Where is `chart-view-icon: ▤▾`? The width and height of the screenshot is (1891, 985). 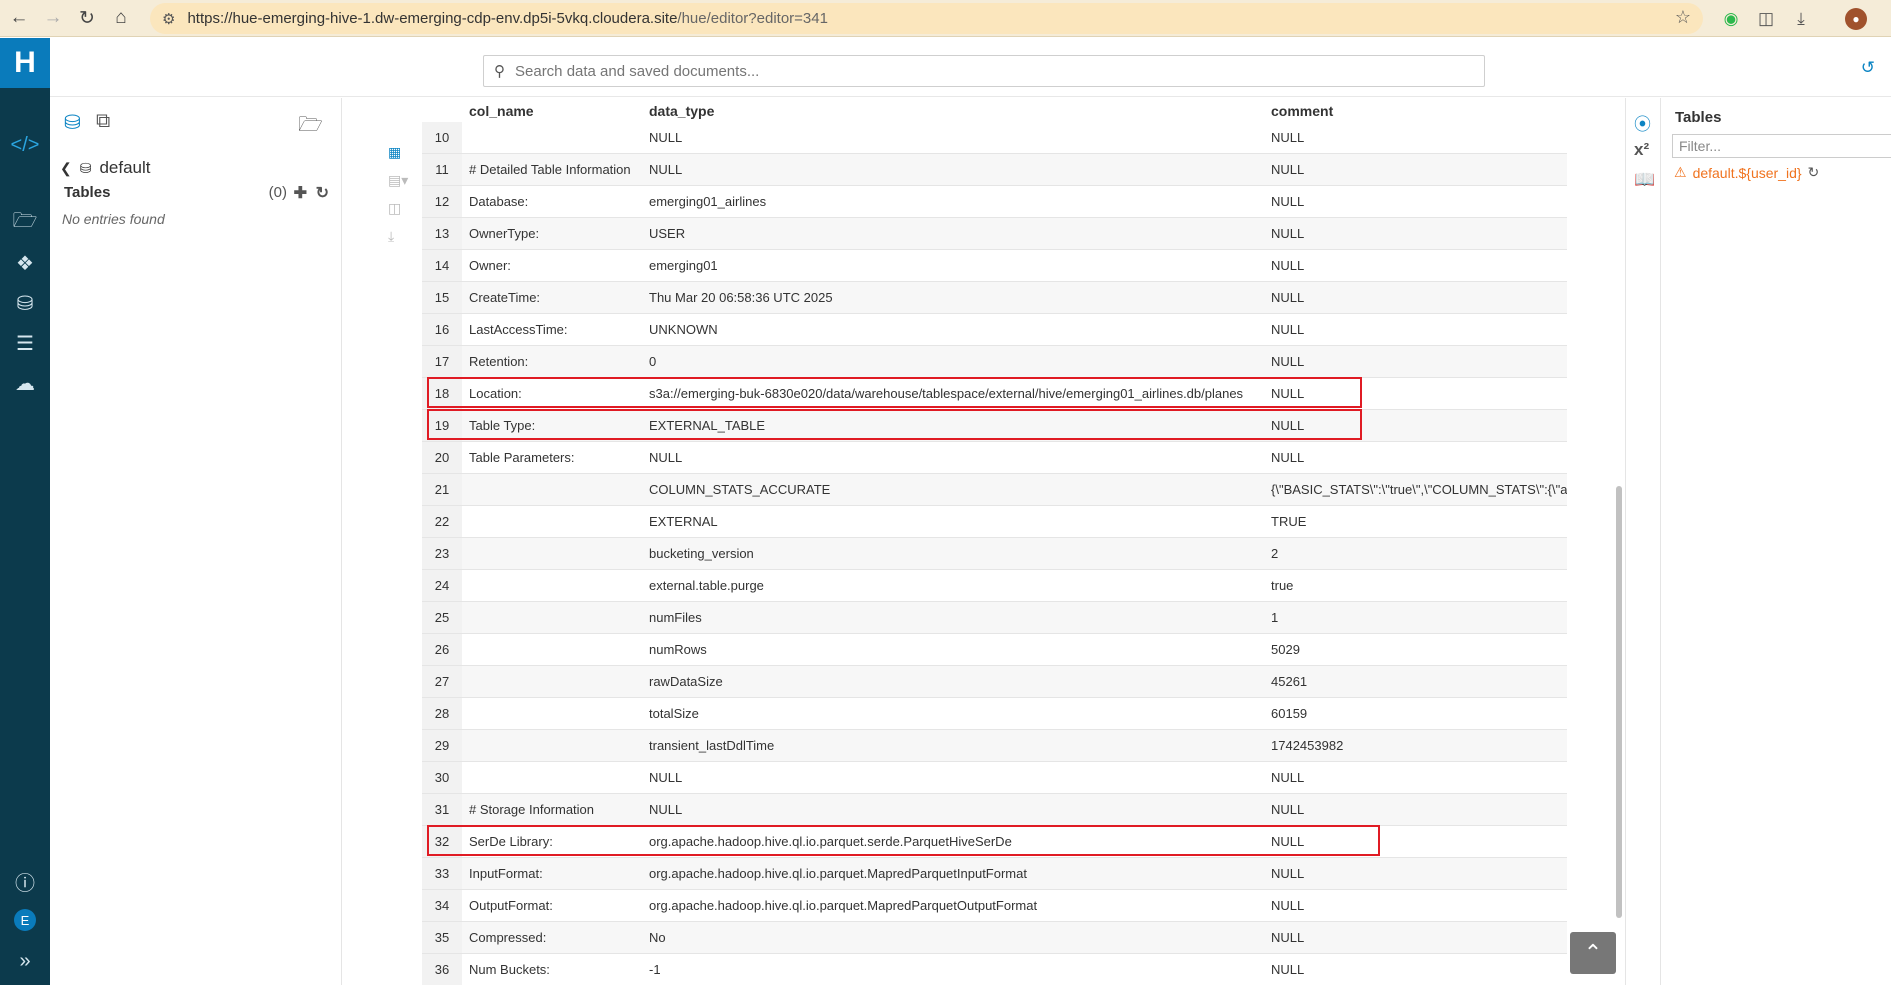
chart-view-icon: ▤▾ is located at coordinates (398, 180).